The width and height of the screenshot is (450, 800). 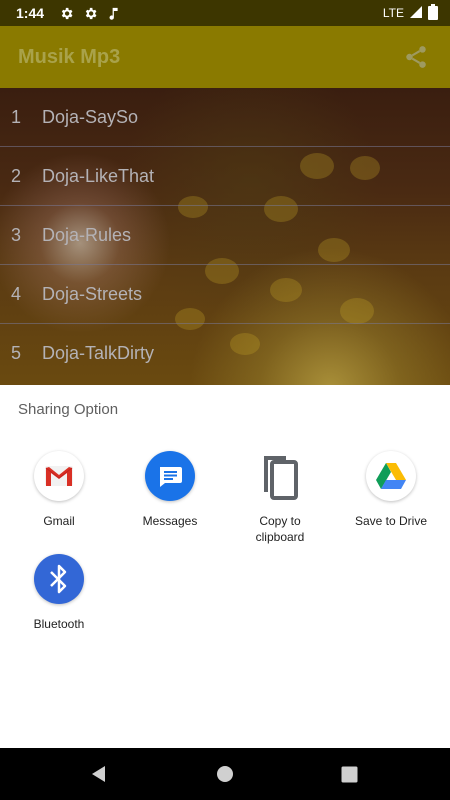 What do you see at coordinates (16, 175) in the screenshot?
I see `song-number: 2` at bounding box center [16, 175].